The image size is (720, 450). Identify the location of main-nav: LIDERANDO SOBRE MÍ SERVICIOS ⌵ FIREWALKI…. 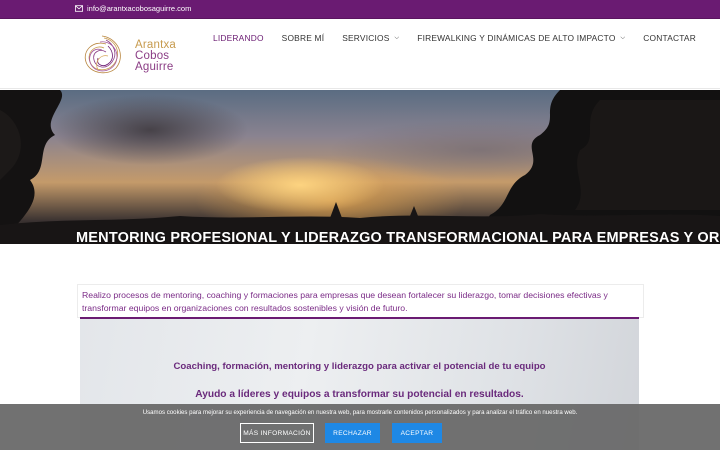
(463, 38).